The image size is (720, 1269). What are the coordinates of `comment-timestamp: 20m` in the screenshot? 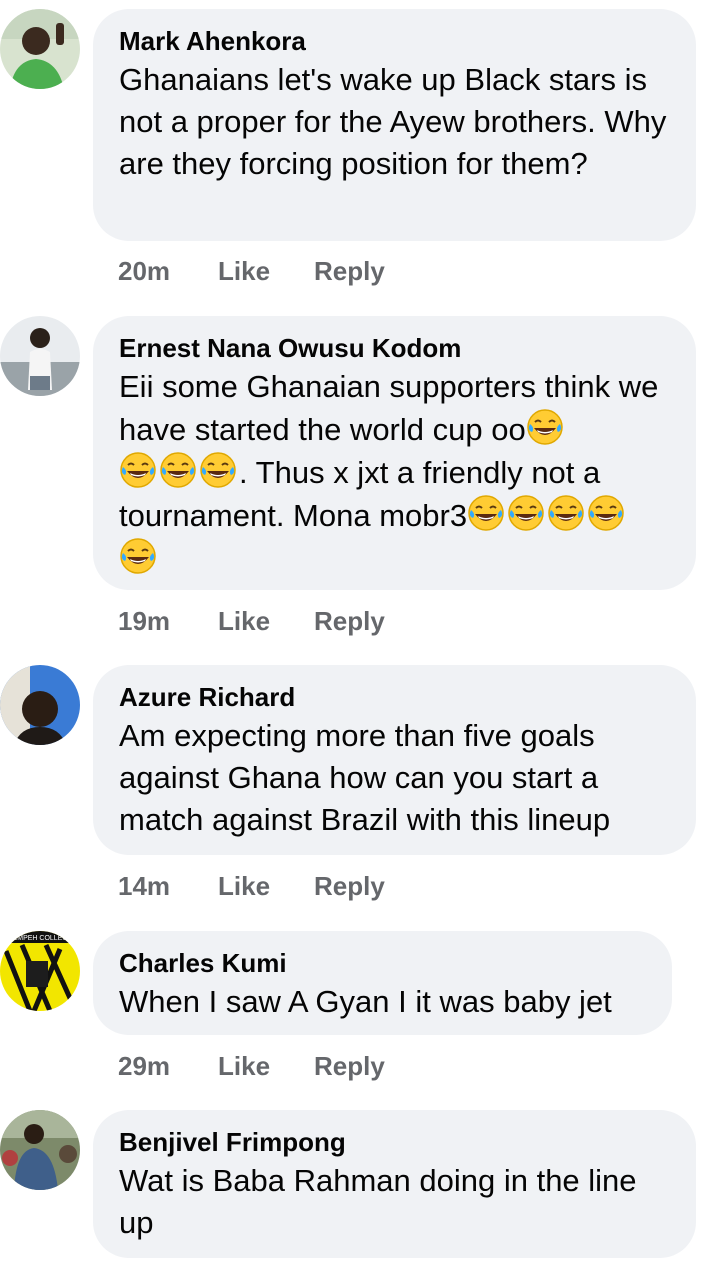 It's located at (168, 271).